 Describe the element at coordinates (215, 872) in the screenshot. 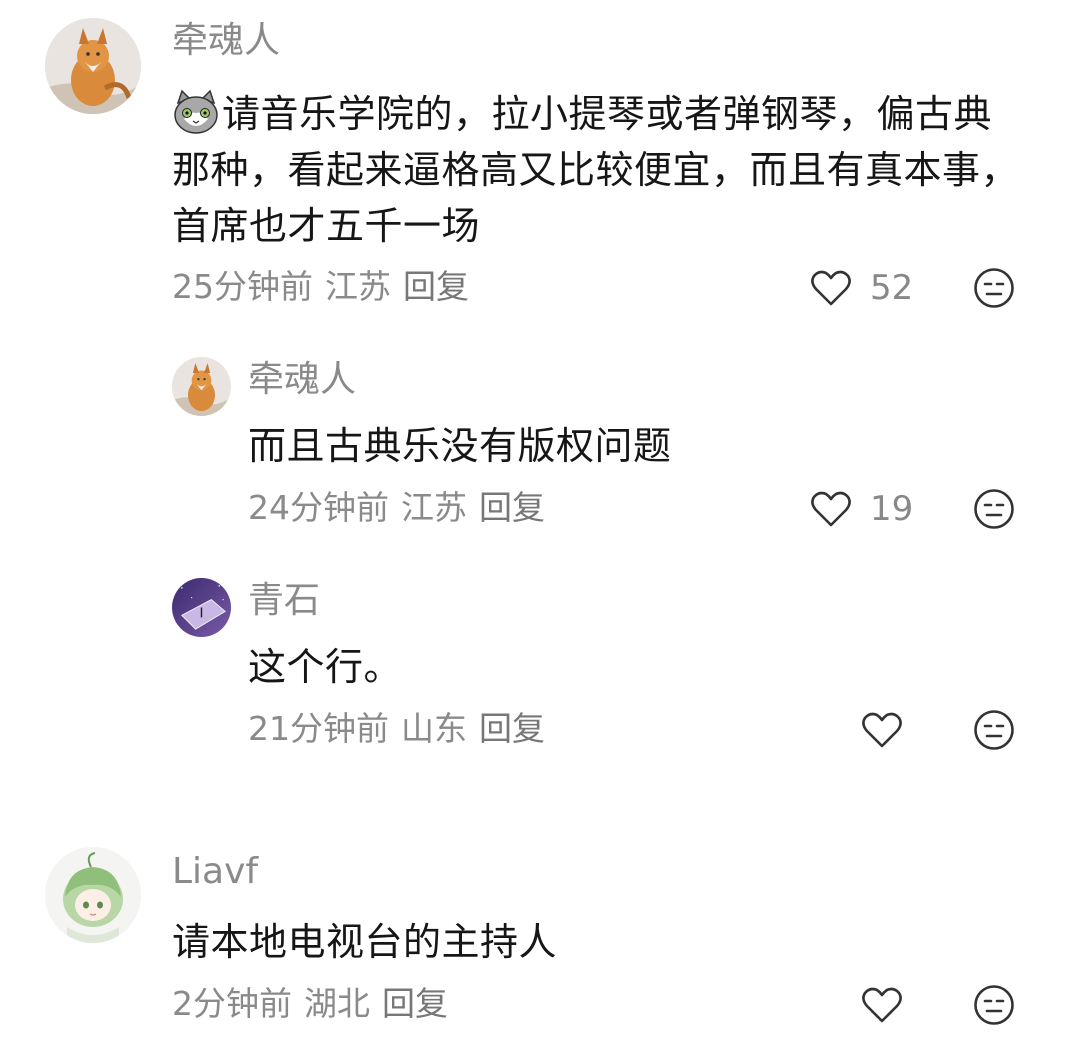

I see `comment-username: Liavf` at that location.